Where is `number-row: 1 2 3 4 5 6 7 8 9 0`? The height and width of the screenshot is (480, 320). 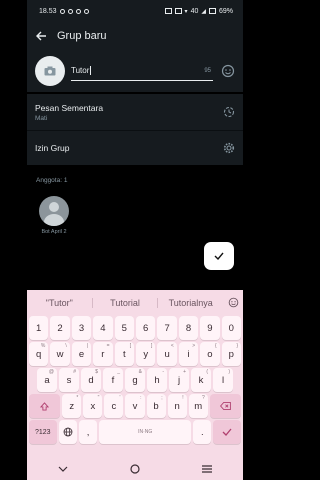 number-row: 1 2 3 4 5 6 7 8 9 0 is located at coordinates (135, 328).